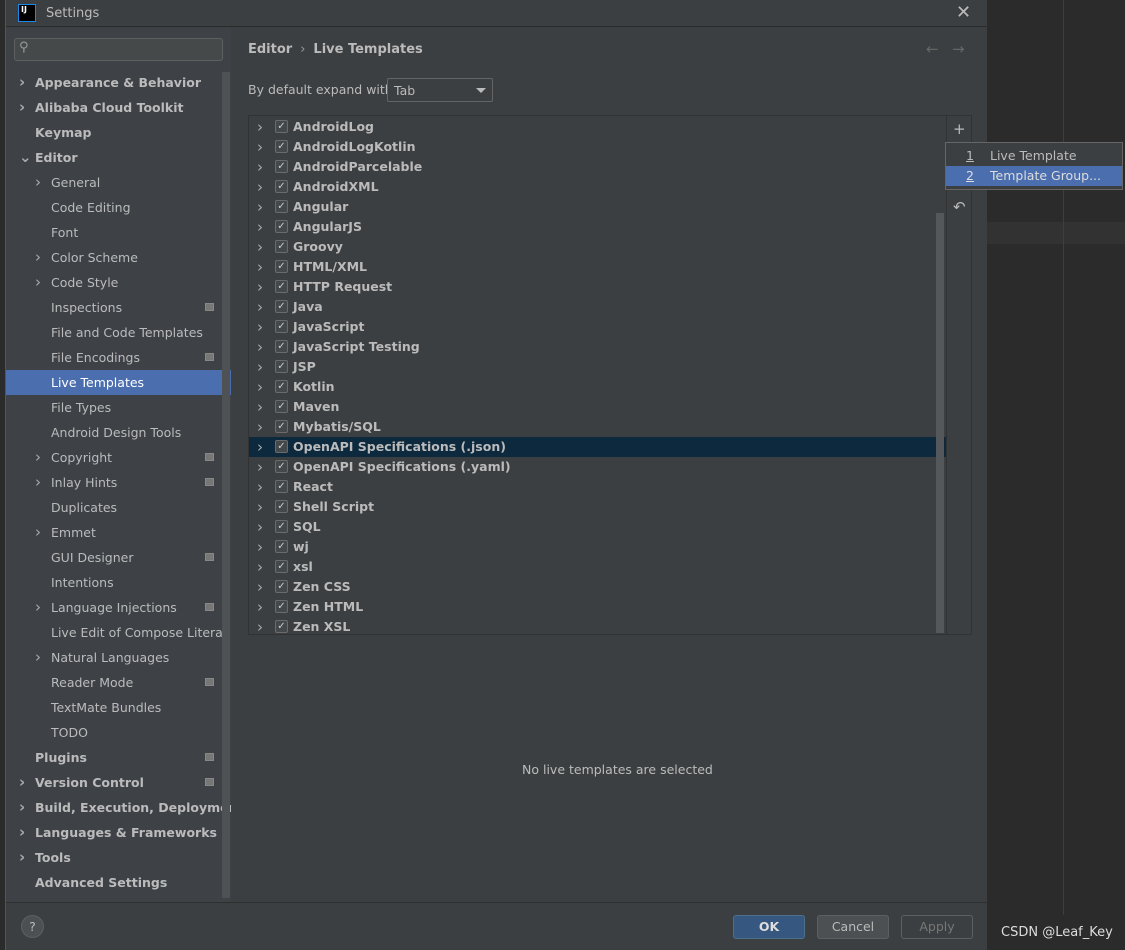 The image size is (1125, 950). What do you see at coordinates (118, 682) in the screenshot?
I see `sidebar-item: Reader Mode` at bounding box center [118, 682].